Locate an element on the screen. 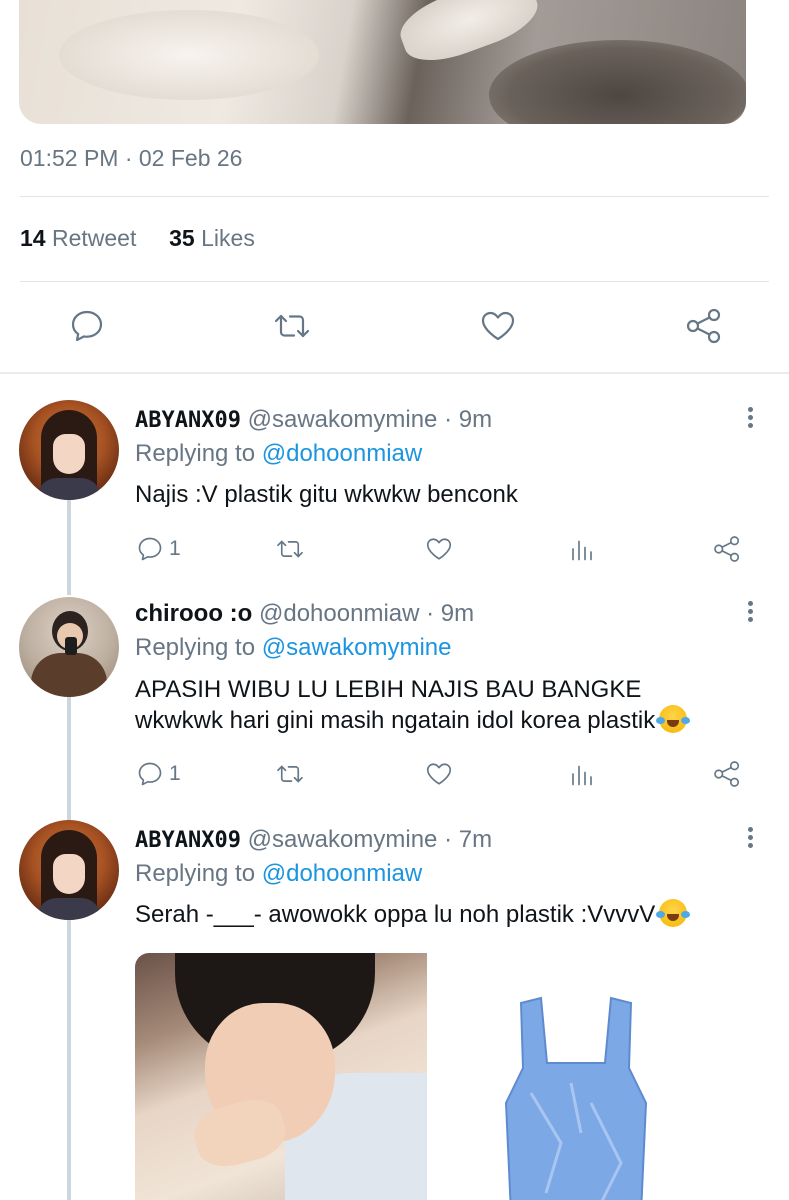  tweet-action-bar is located at coordinates (394, 326).